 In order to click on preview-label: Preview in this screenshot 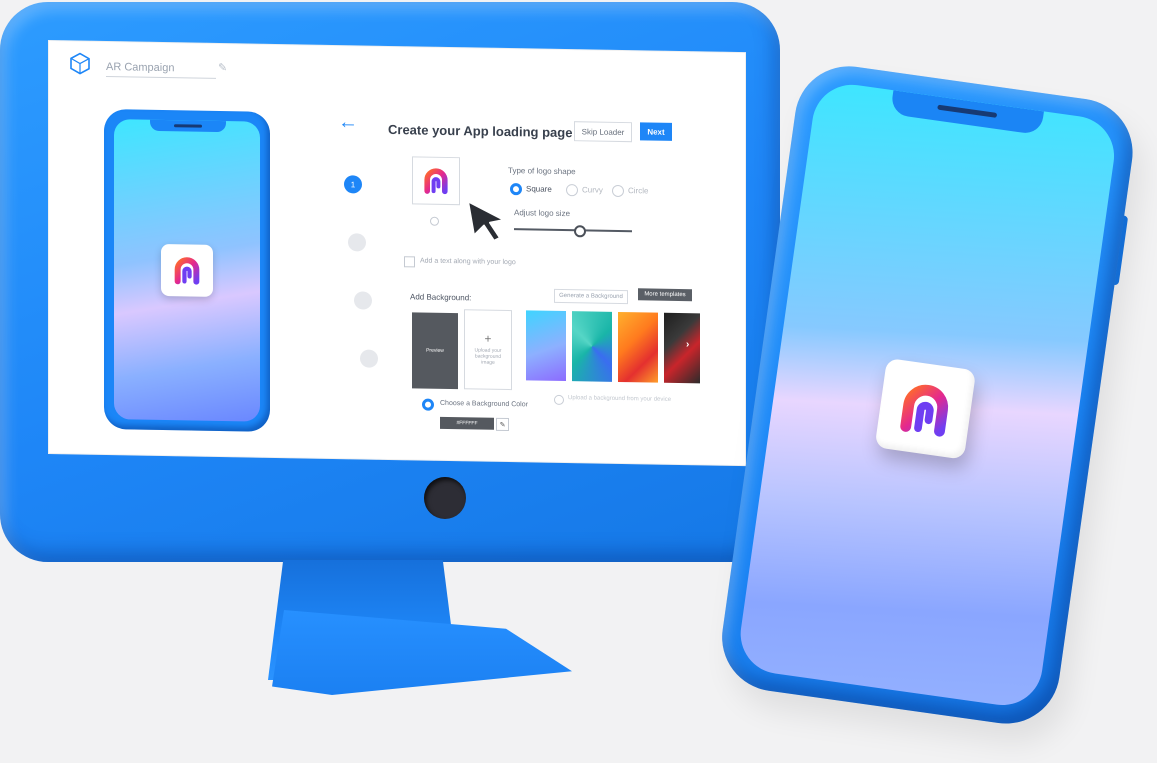, I will do `click(435, 350)`.